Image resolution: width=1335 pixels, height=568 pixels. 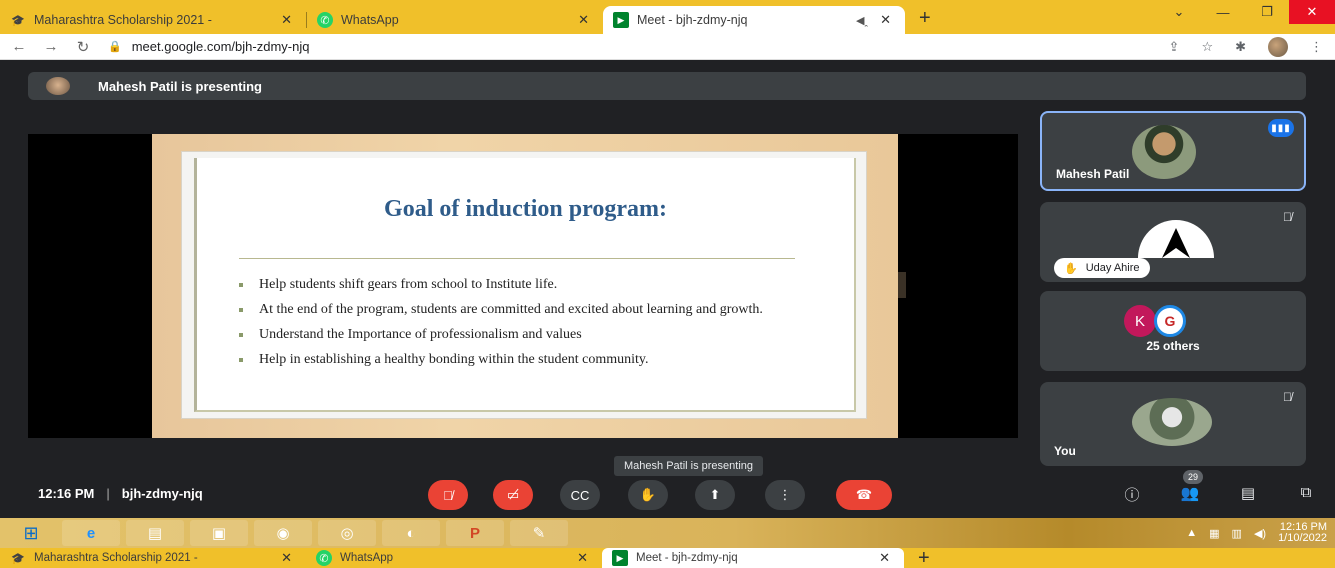 I want to click on meeting-details-icon: ⓘ, so click(x=1132, y=494).